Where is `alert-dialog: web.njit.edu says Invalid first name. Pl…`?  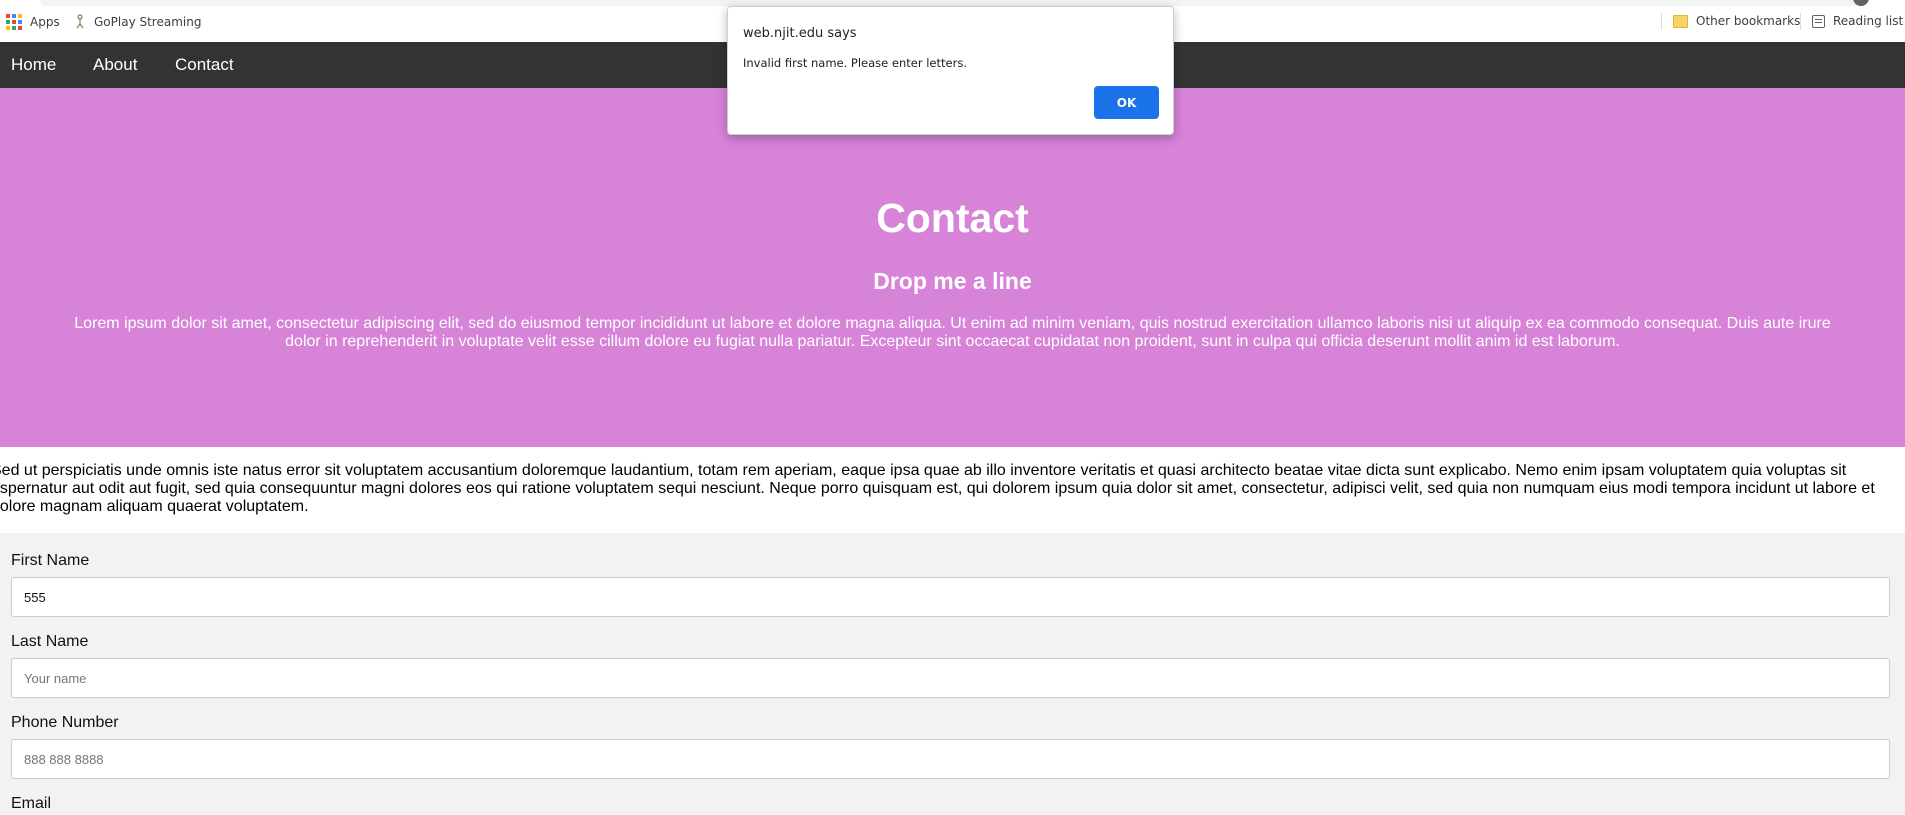 alert-dialog: web.njit.edu says Invalid first name. Pl… is located at coordinates (950, 70).